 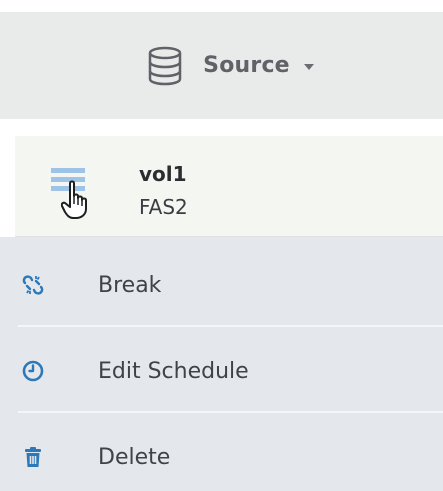 What do you see at coordinates (165, 65) in the screenshot?
I see `database-icon` at bounding box center [165, 65].